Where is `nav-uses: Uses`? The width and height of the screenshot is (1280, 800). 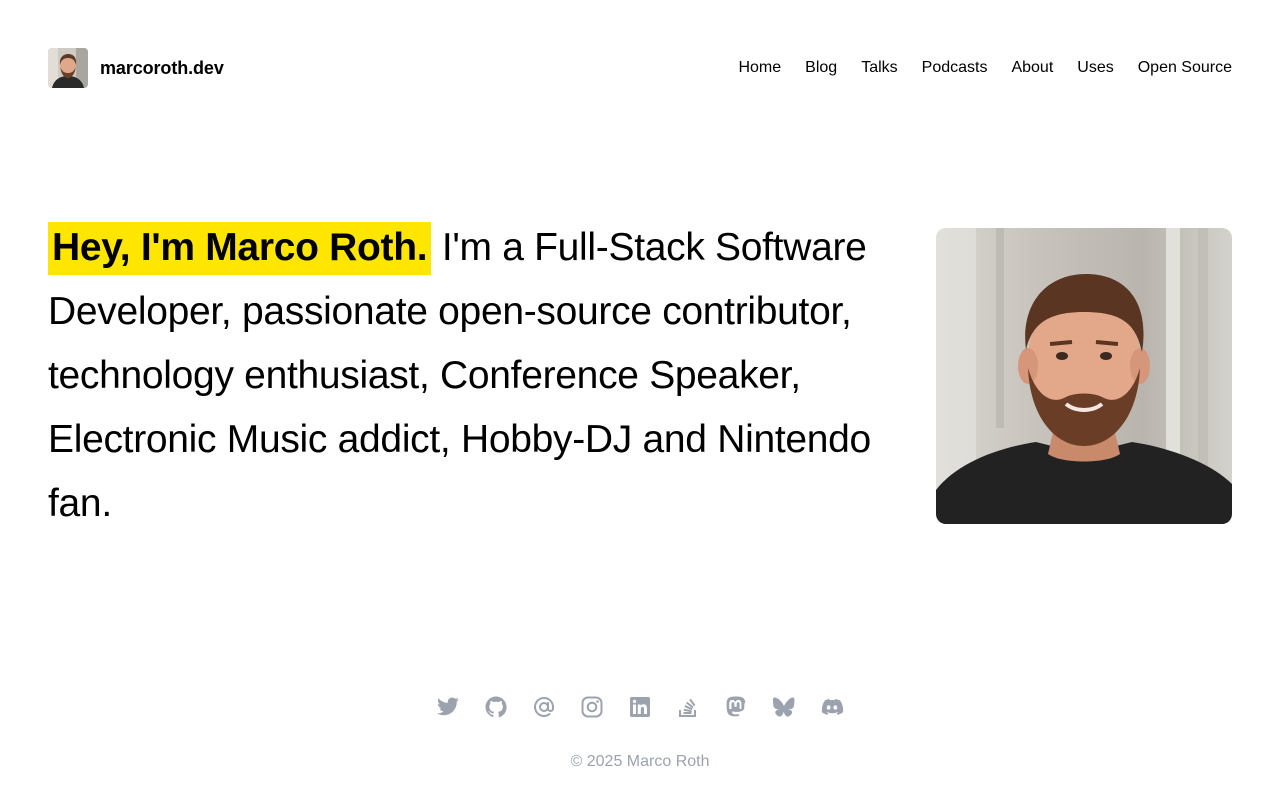 nav-uses: Uses is located at coordinates (1095, 68).